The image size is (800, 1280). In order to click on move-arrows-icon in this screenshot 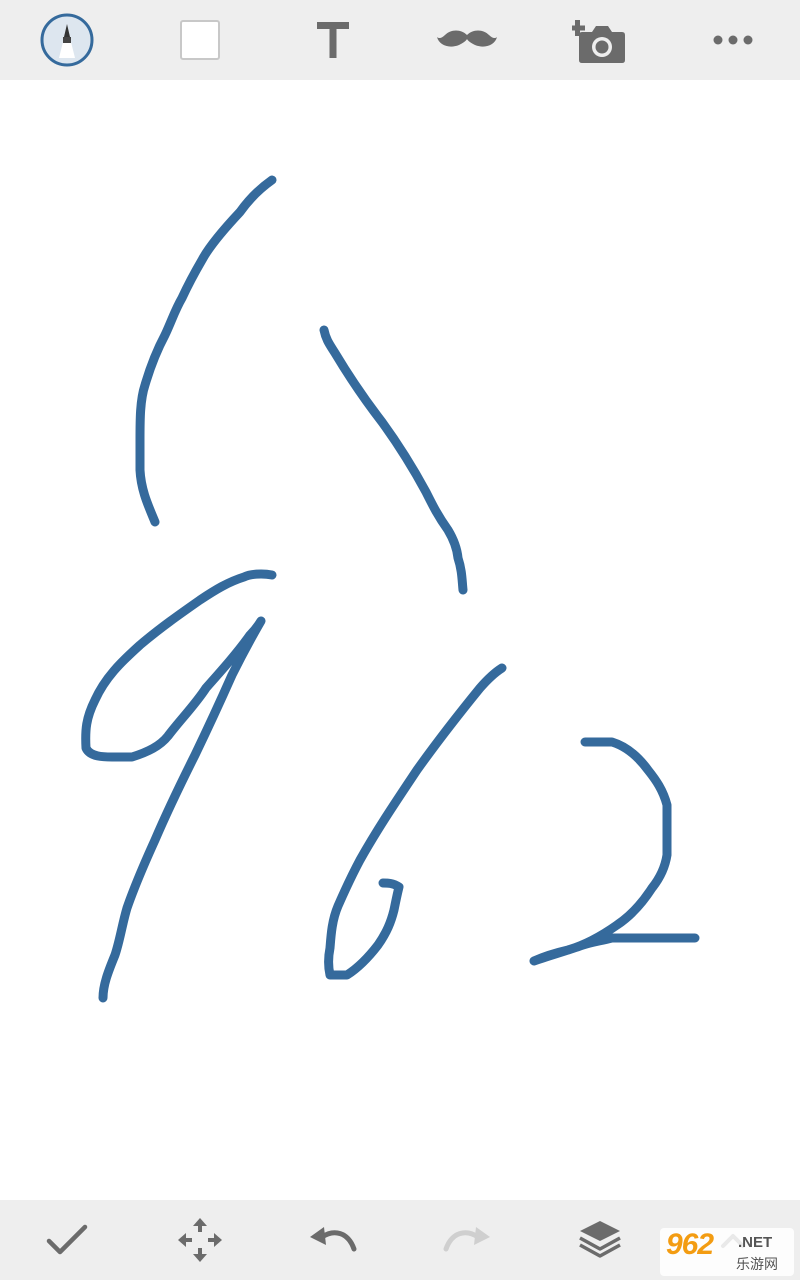, I will do `click(199, 1240)`.